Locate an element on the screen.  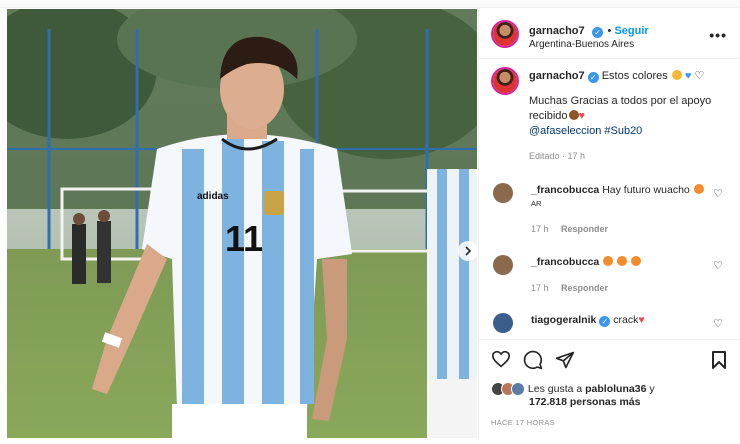
caption-edited-time: Editado · 17 h is located at coordinates (557, 156).